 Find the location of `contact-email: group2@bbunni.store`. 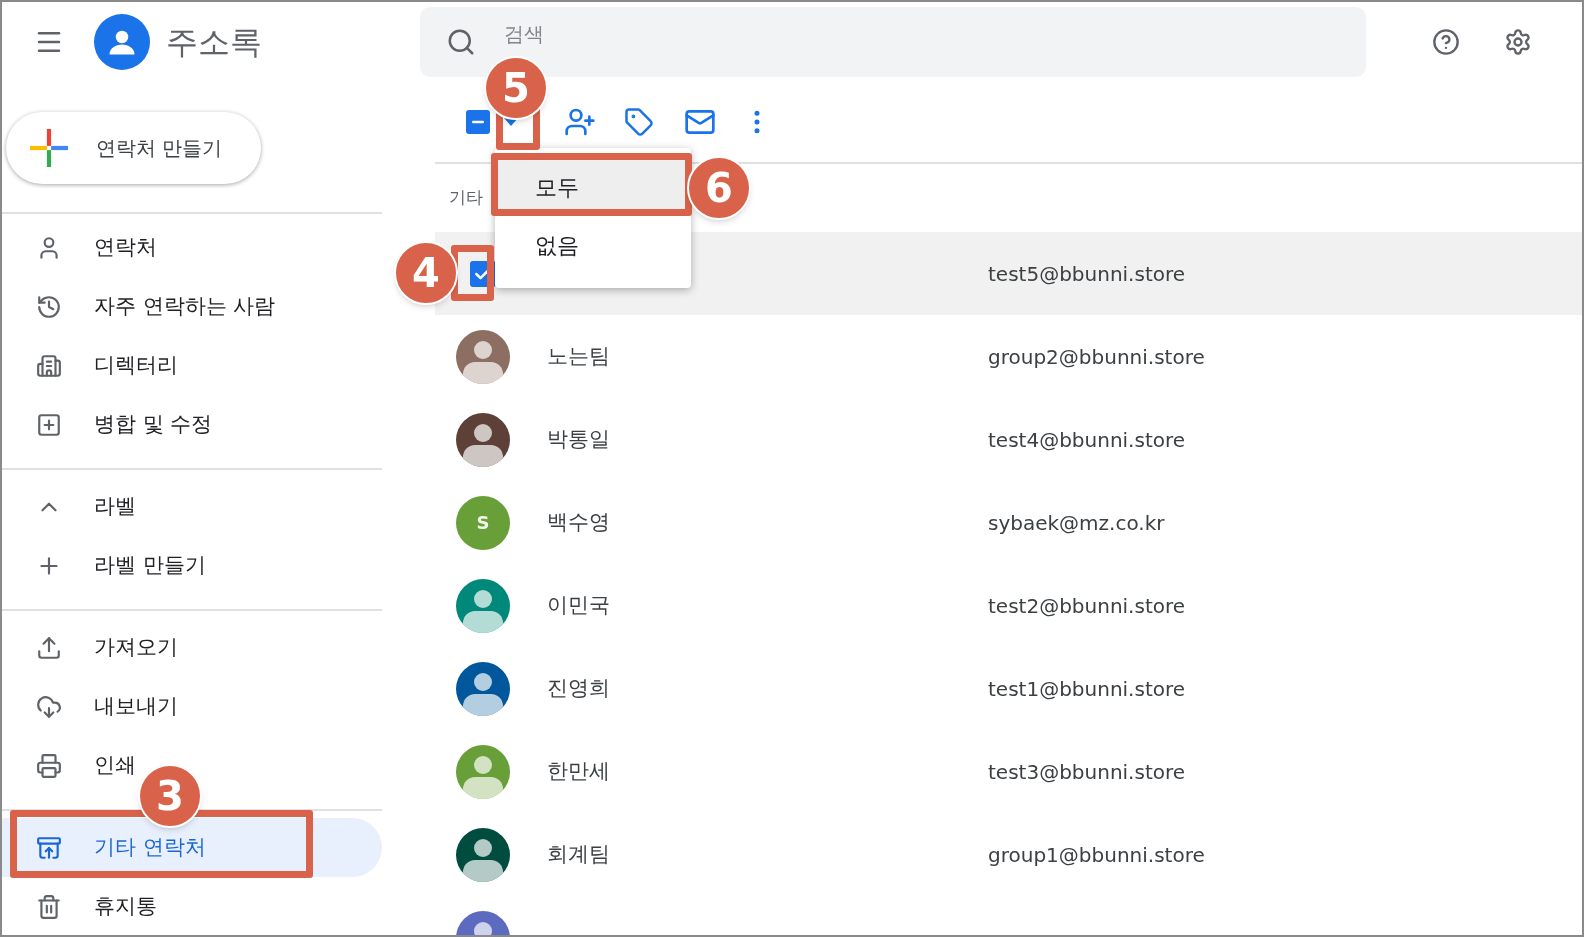

contact-email: group2@bbunni.store is located at coordinates (1096, 357).